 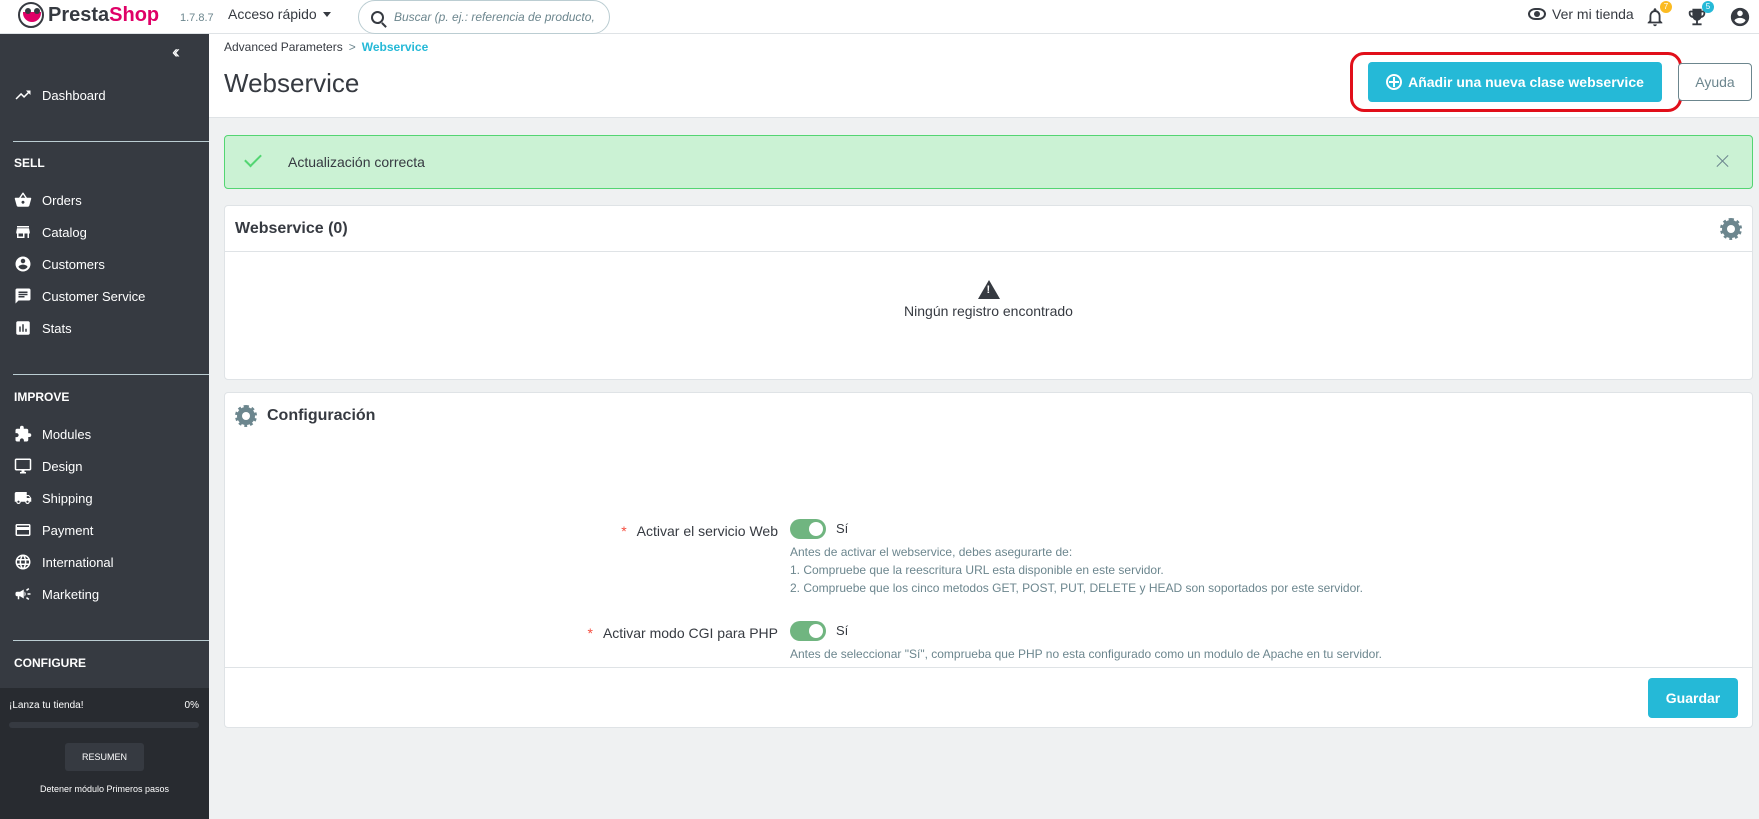 I want to click on sidebar-item-label: Payment, so click(x=68, y=530).